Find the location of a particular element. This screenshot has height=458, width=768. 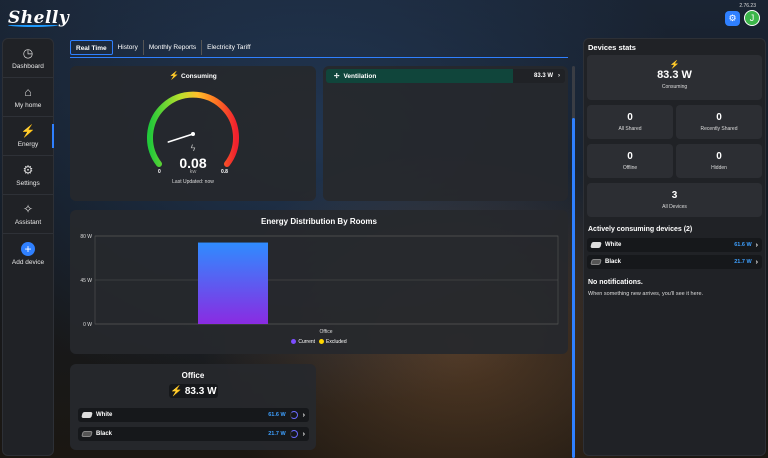

ventilation-power-area: 83.3 W › is located at coordinates (539, 76).